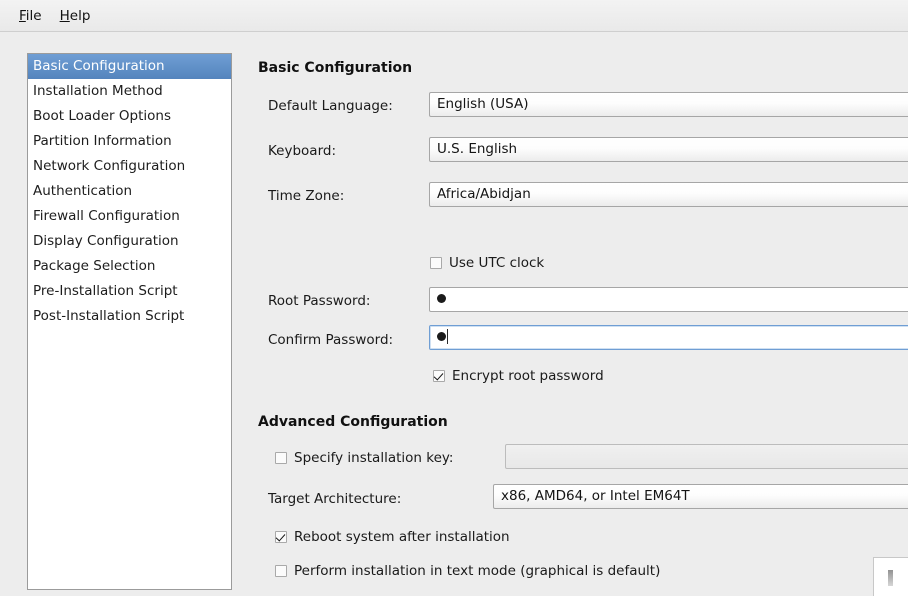 This screenshot has height=596, width=908. Describe the element at coordinates (402, 537) in the screenshot. I see `reboot-after-installation-label: Reboot system after installation` at that location.